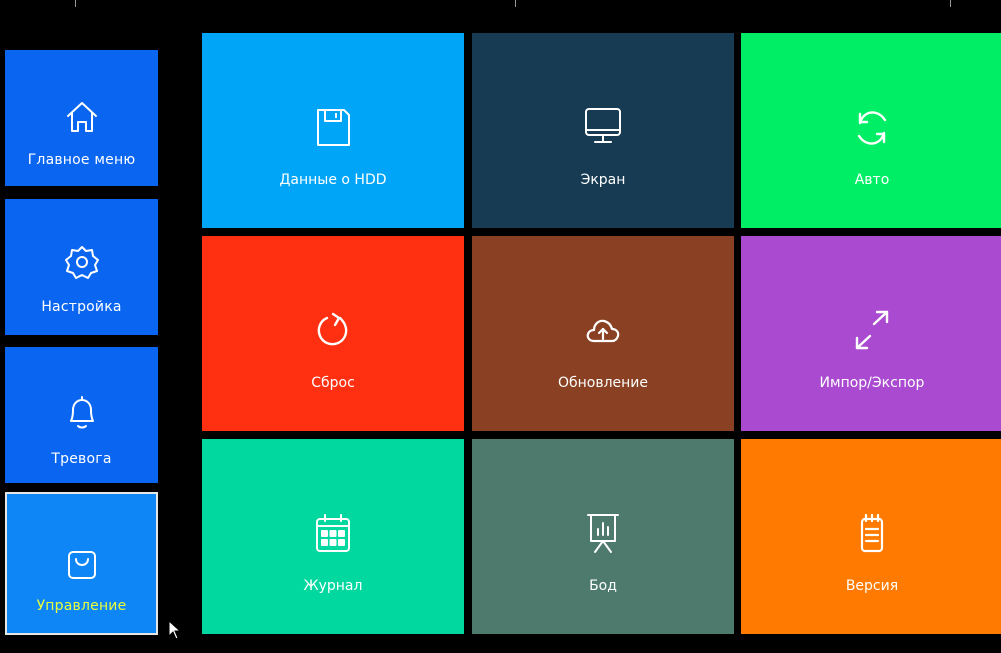 Image resolution: width=1001 pixels, height=653 pixels. I want to click on tile-label: Версия, so click(872, 586).